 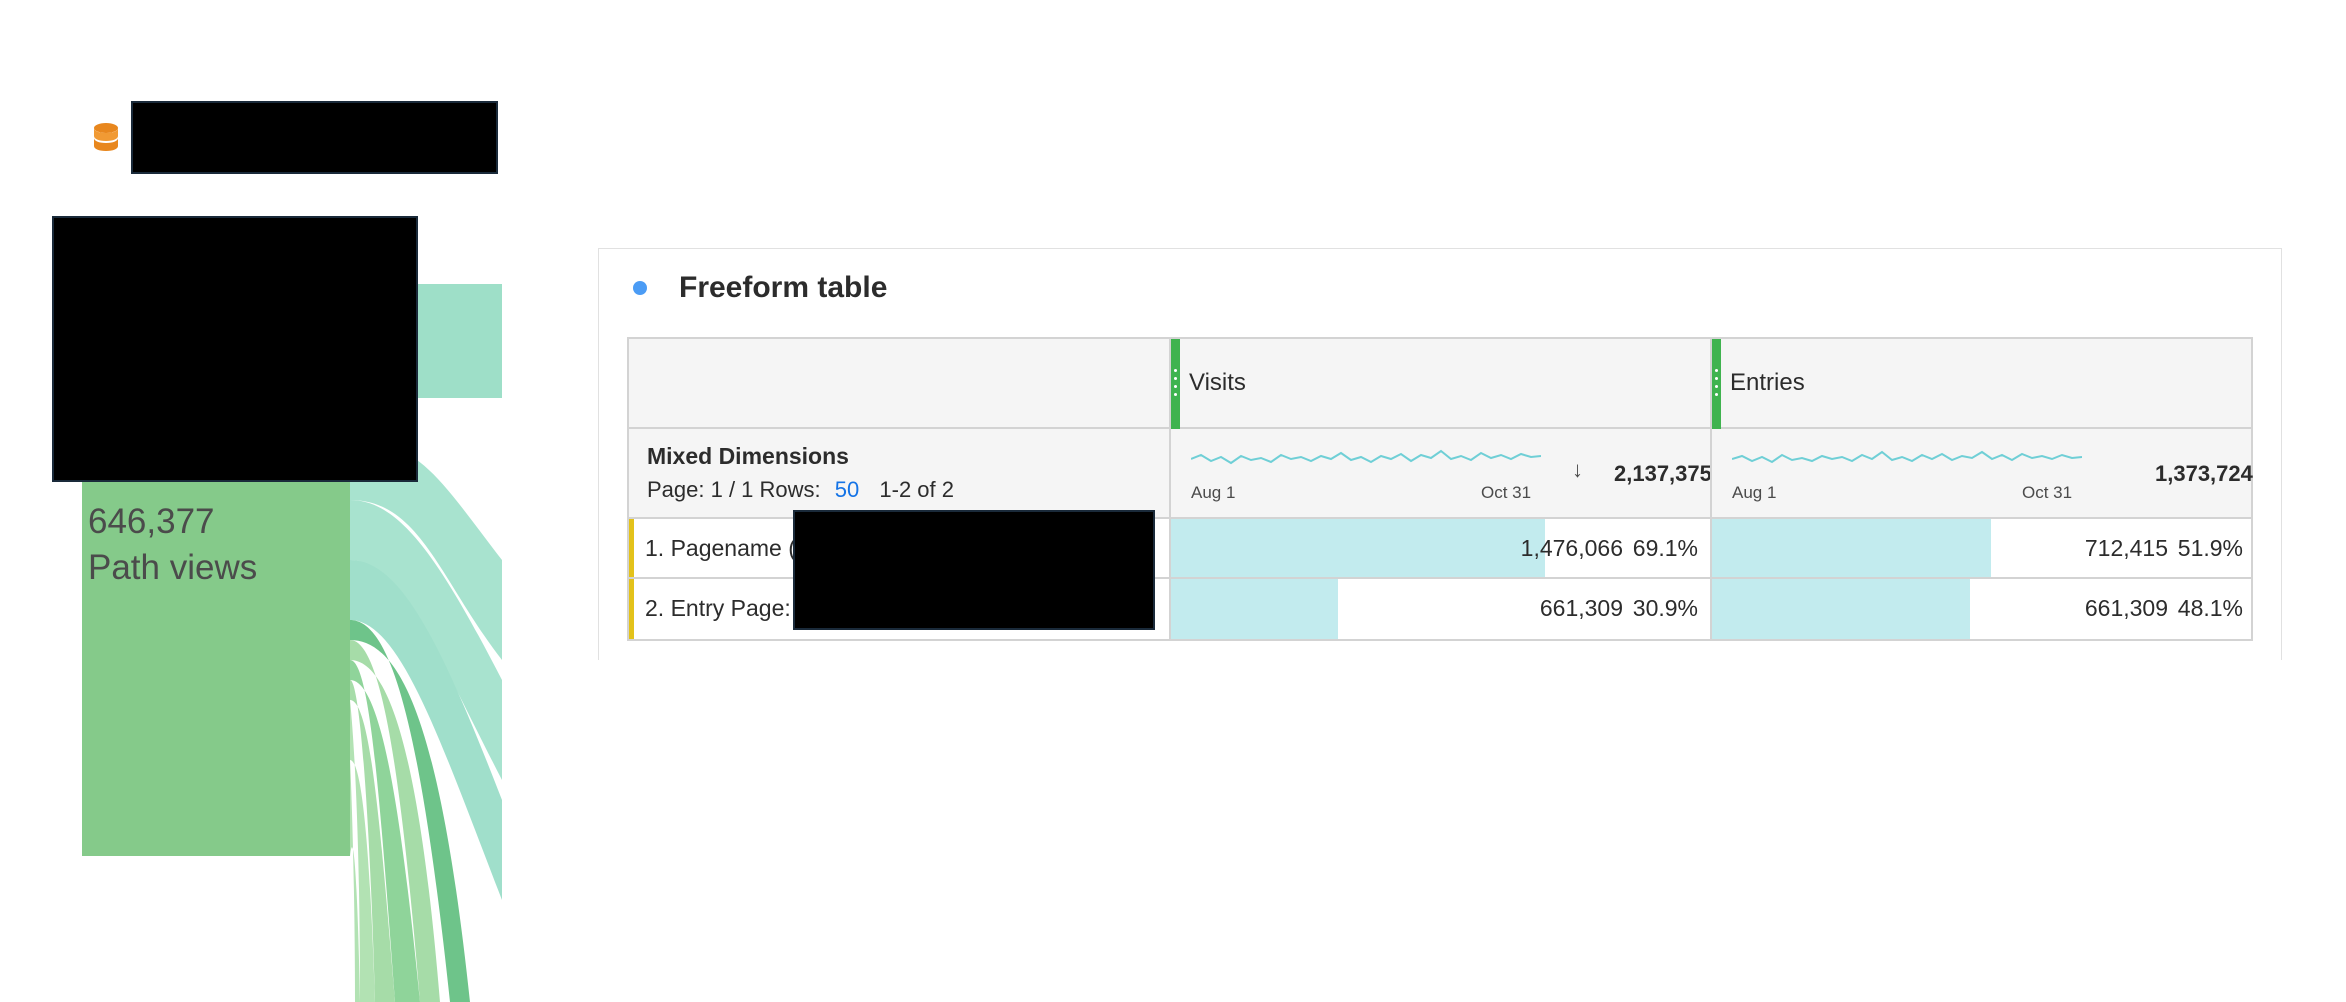 What do you see at coordinates (173, 567) in the screenshot?
I see `path-views-label: Path views` at bounding box center [173, 567].